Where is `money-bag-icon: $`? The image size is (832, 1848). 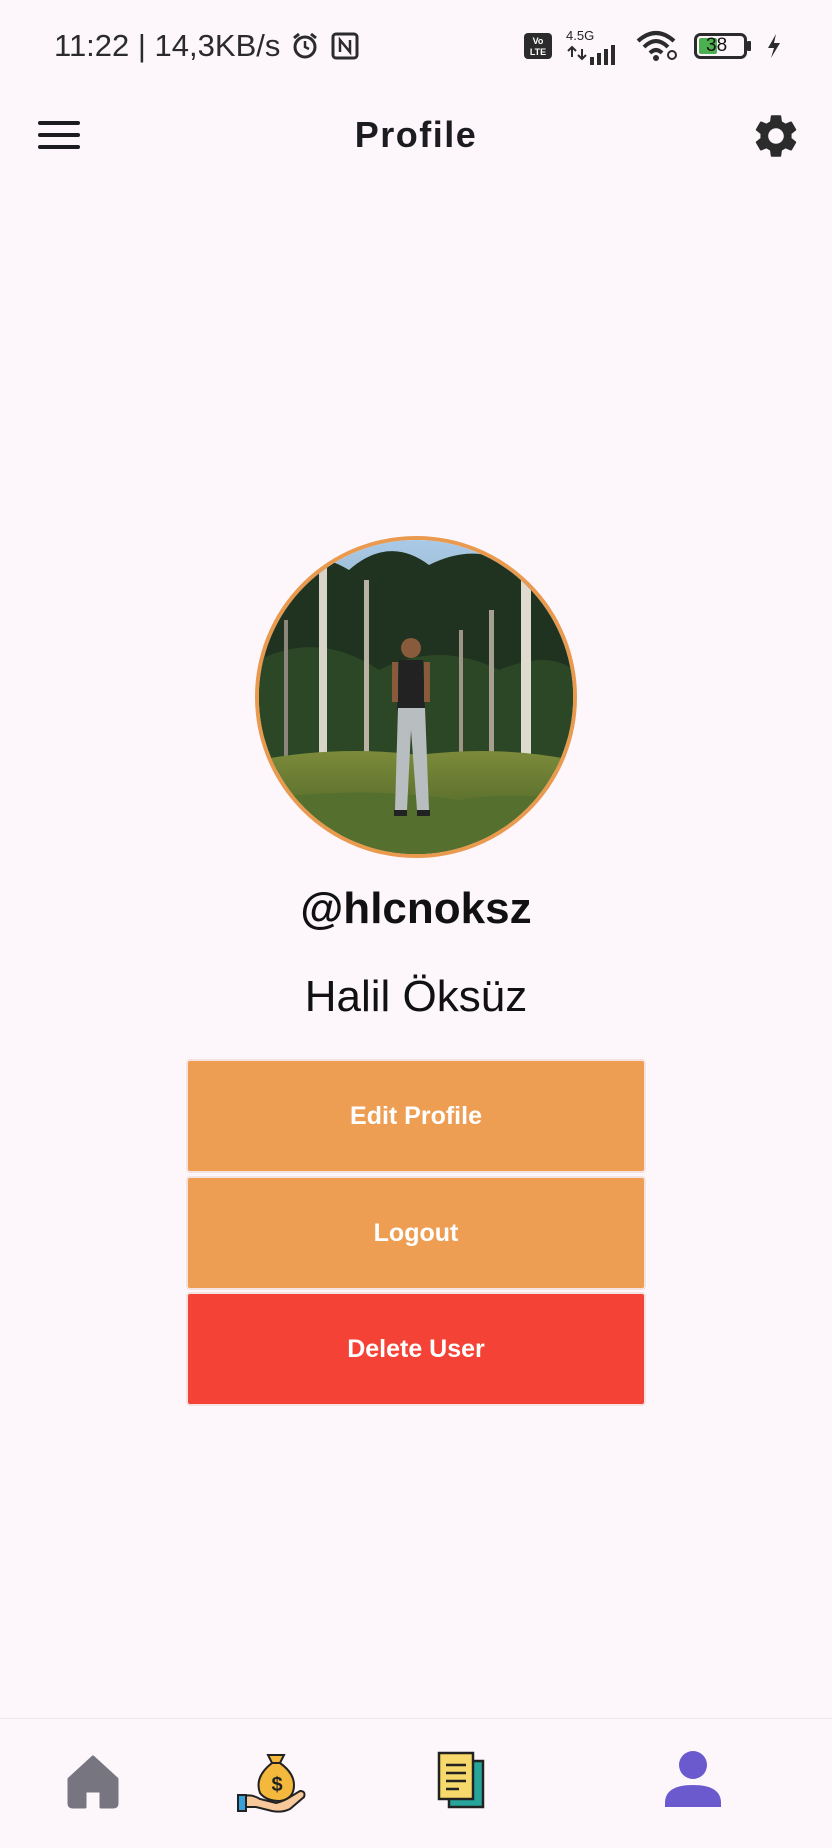 money-bag-icon: $ is located at coordinates (271, 1783).